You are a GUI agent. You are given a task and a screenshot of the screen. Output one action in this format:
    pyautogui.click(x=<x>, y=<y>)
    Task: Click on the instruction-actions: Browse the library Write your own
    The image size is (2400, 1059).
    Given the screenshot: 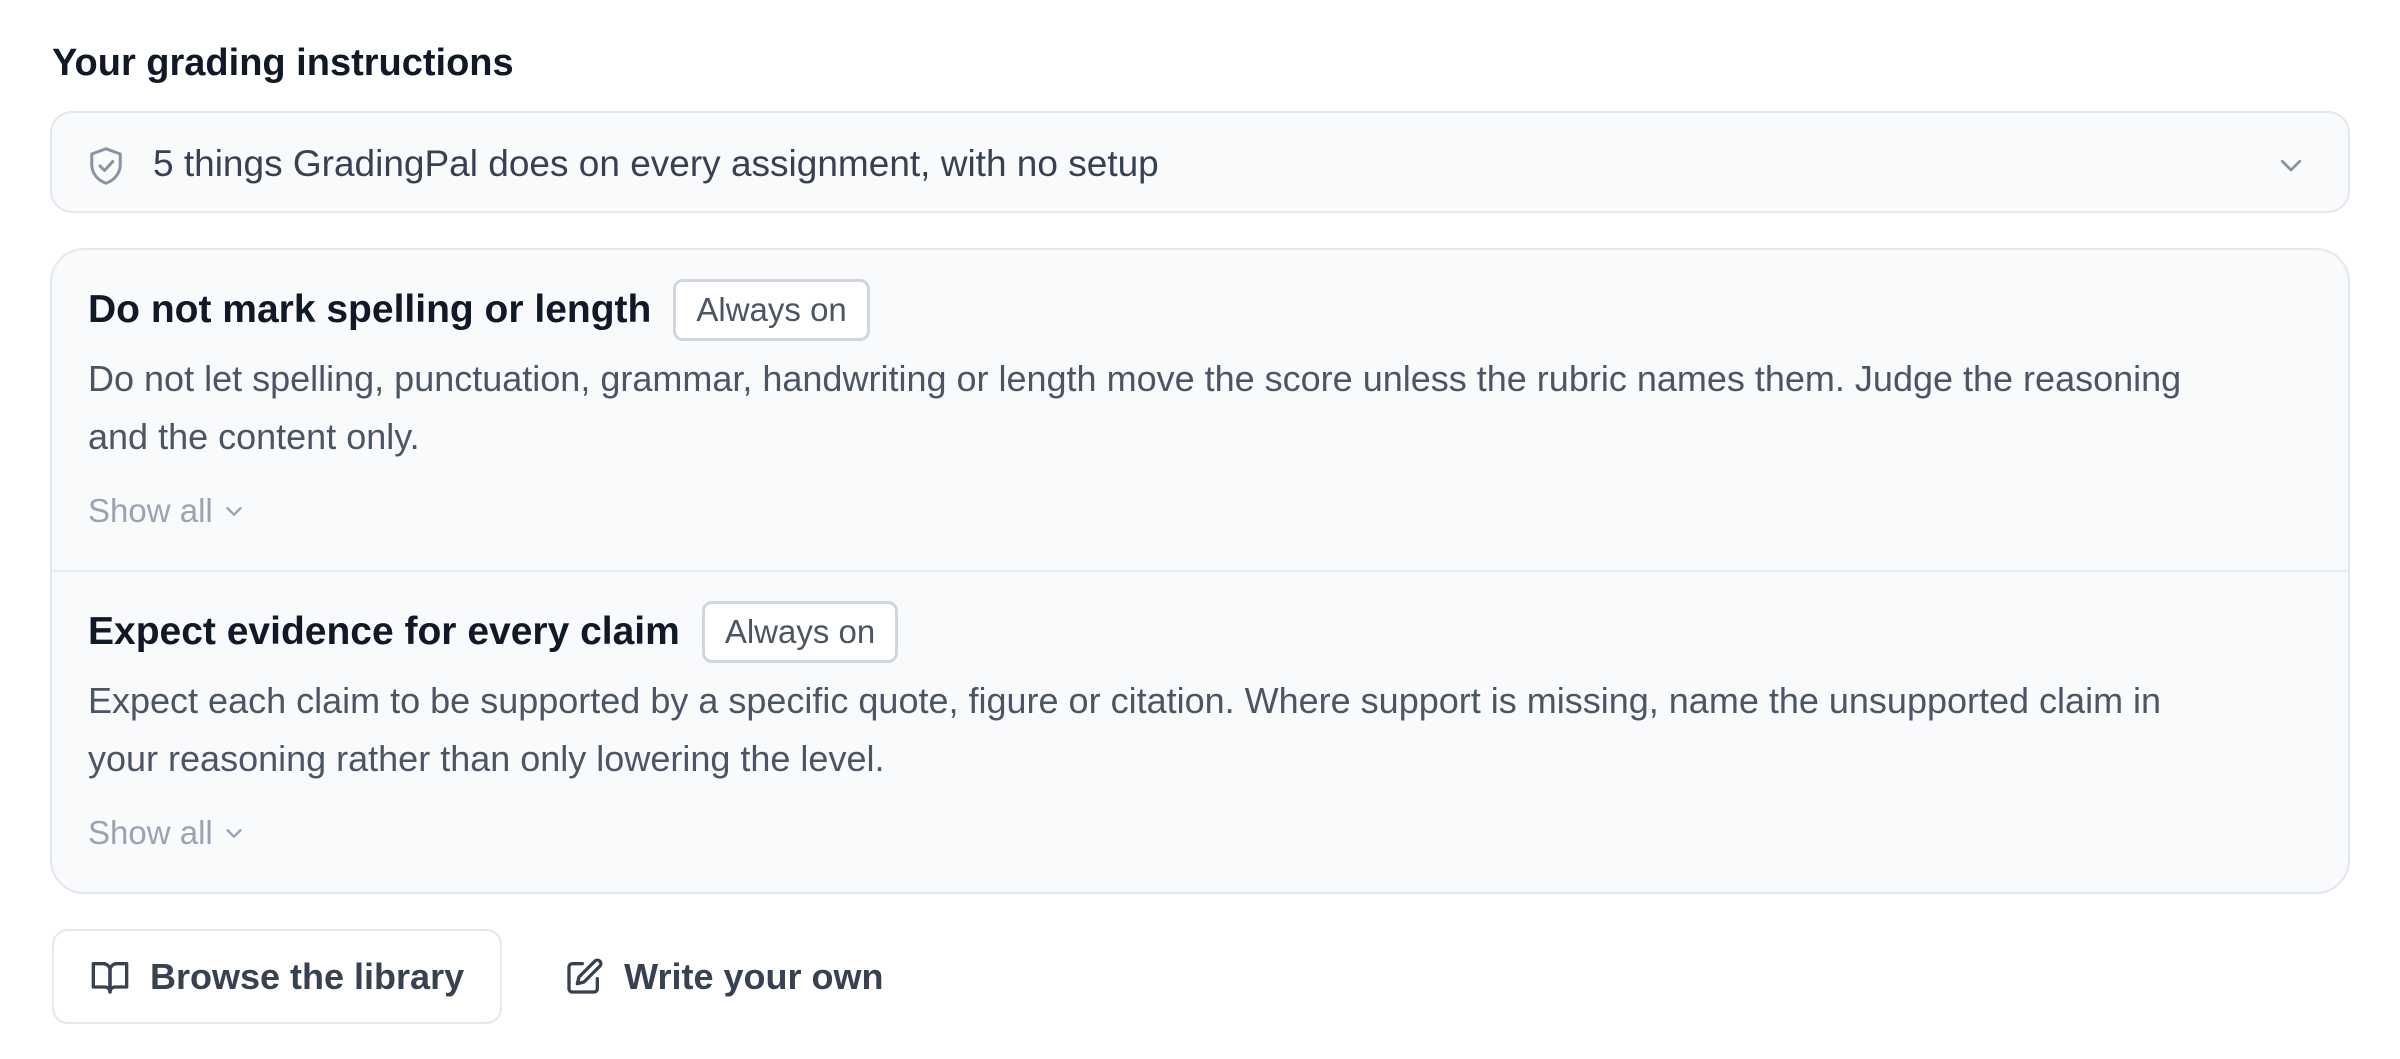 What is the action you would take?
    pyautogui.click(x=477, y=976)
    